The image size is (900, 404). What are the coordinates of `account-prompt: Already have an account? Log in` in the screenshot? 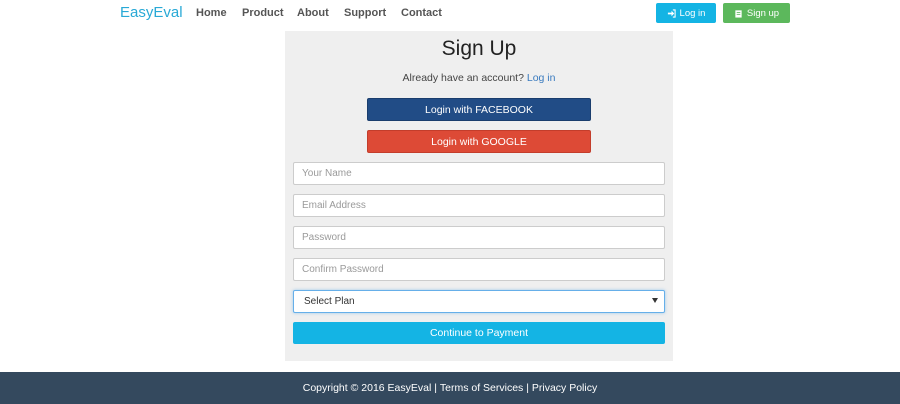 It's located at (479, 78).